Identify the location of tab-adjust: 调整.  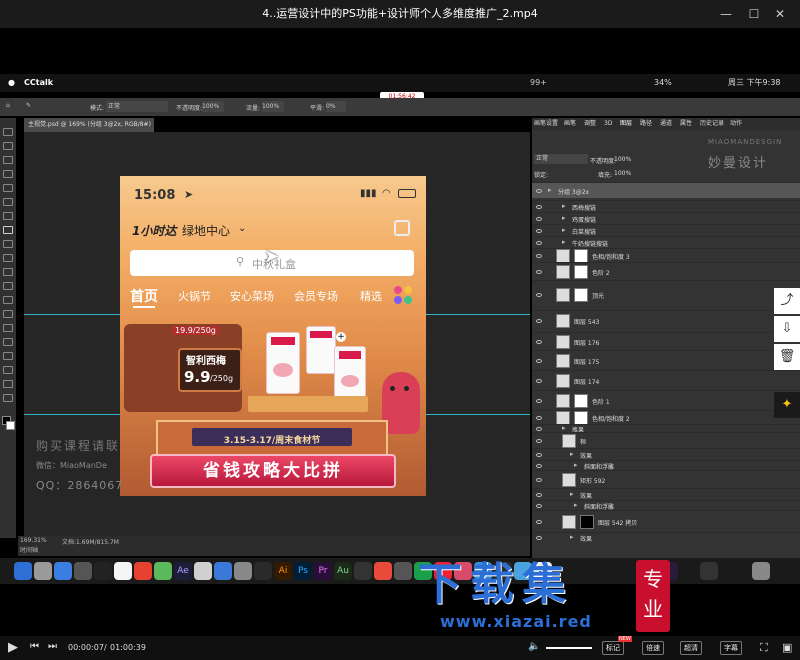
(590, 124).